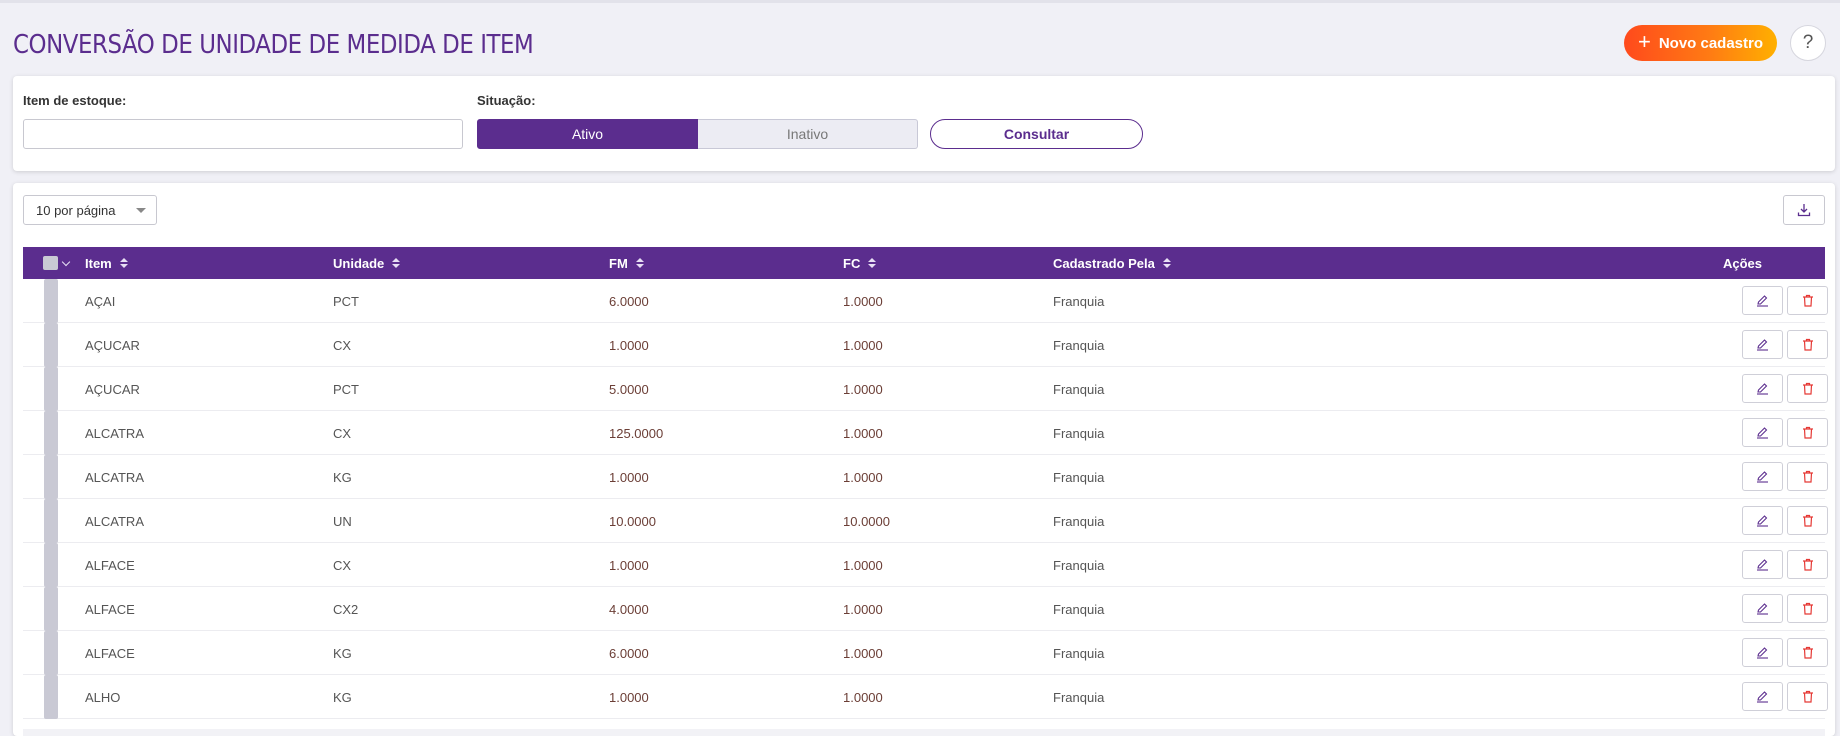  I want to click on cell-item: ALHO, so click(103, 697).